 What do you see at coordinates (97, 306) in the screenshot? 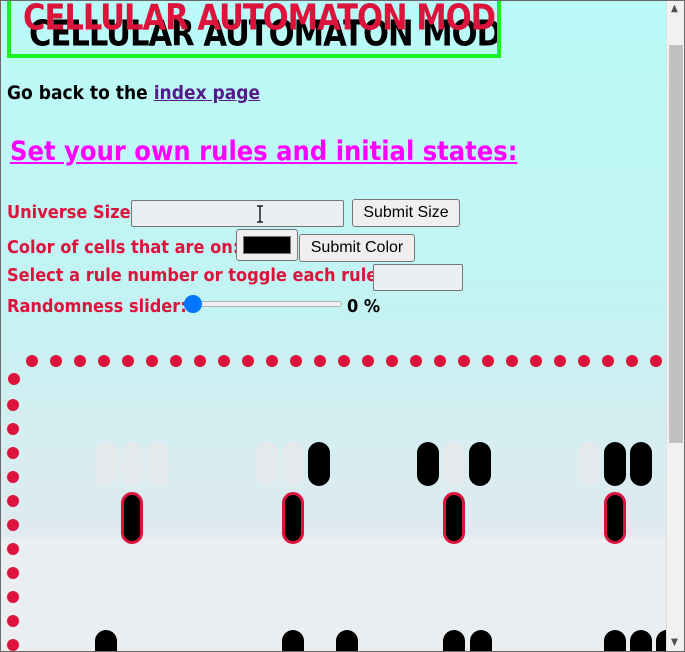
I see `randomness-label: Randomness slider:` at bounding box center [97, 306].